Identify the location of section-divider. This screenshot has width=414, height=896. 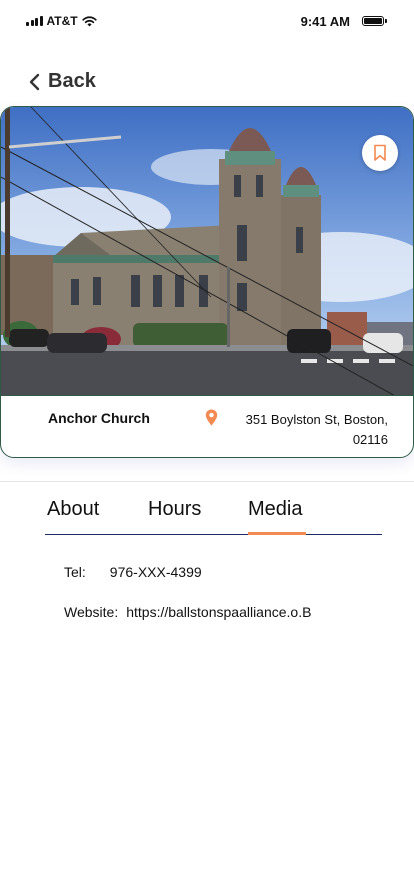
(207, 481).